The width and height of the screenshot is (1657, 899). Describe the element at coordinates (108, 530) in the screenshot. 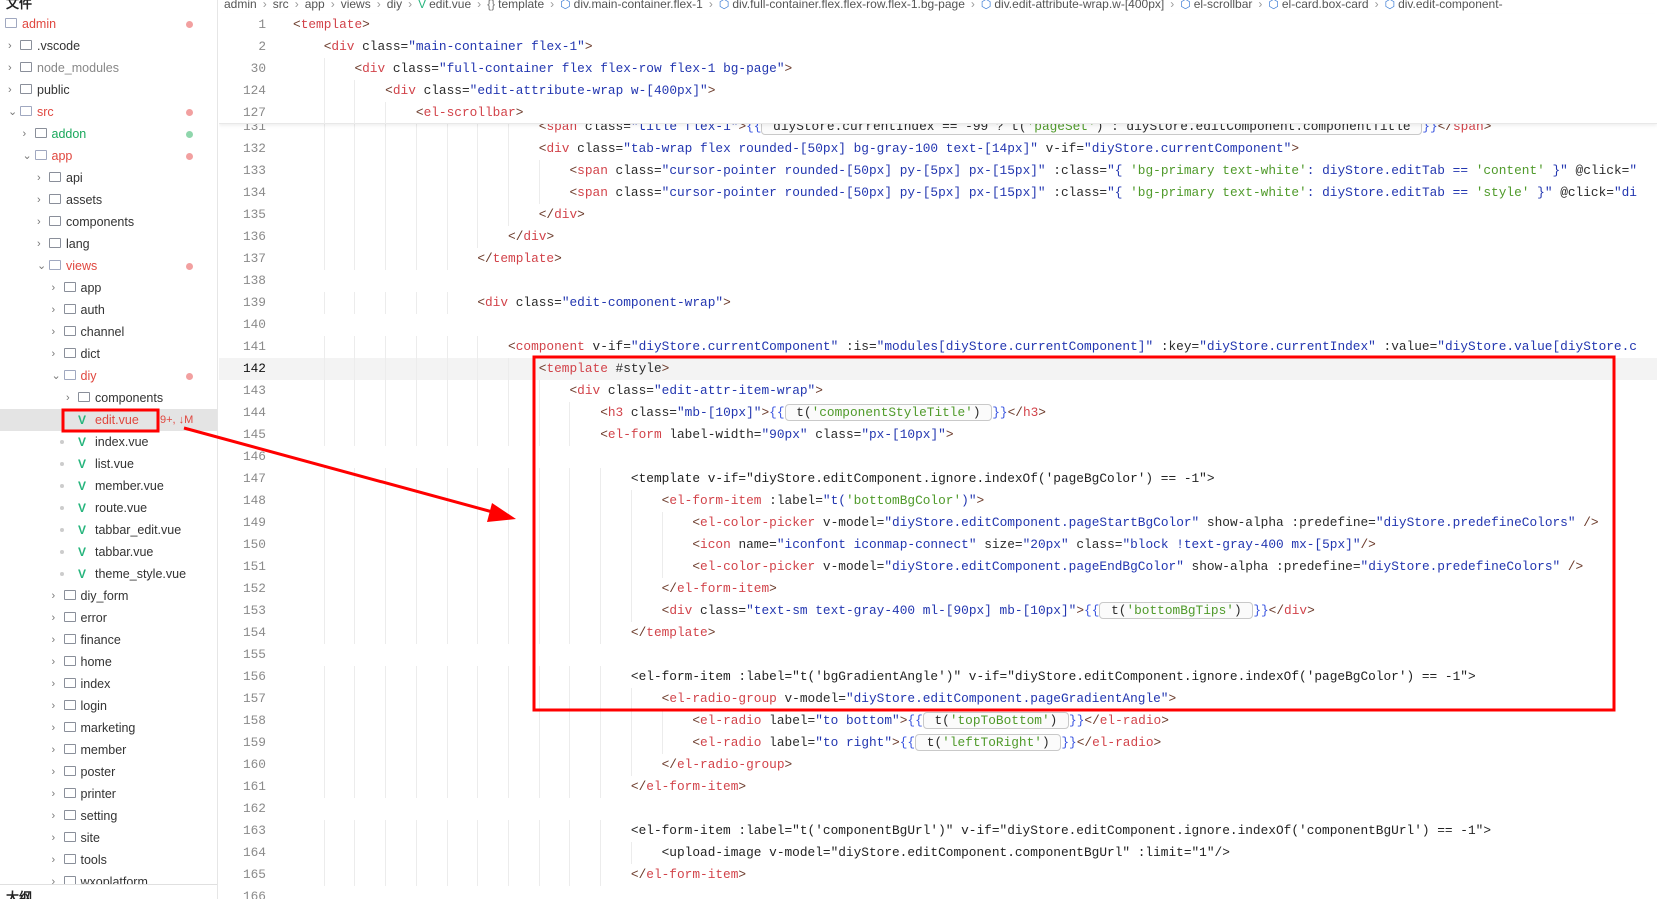

I see `tree-item: Vtabbar_edit.vue` at that location.